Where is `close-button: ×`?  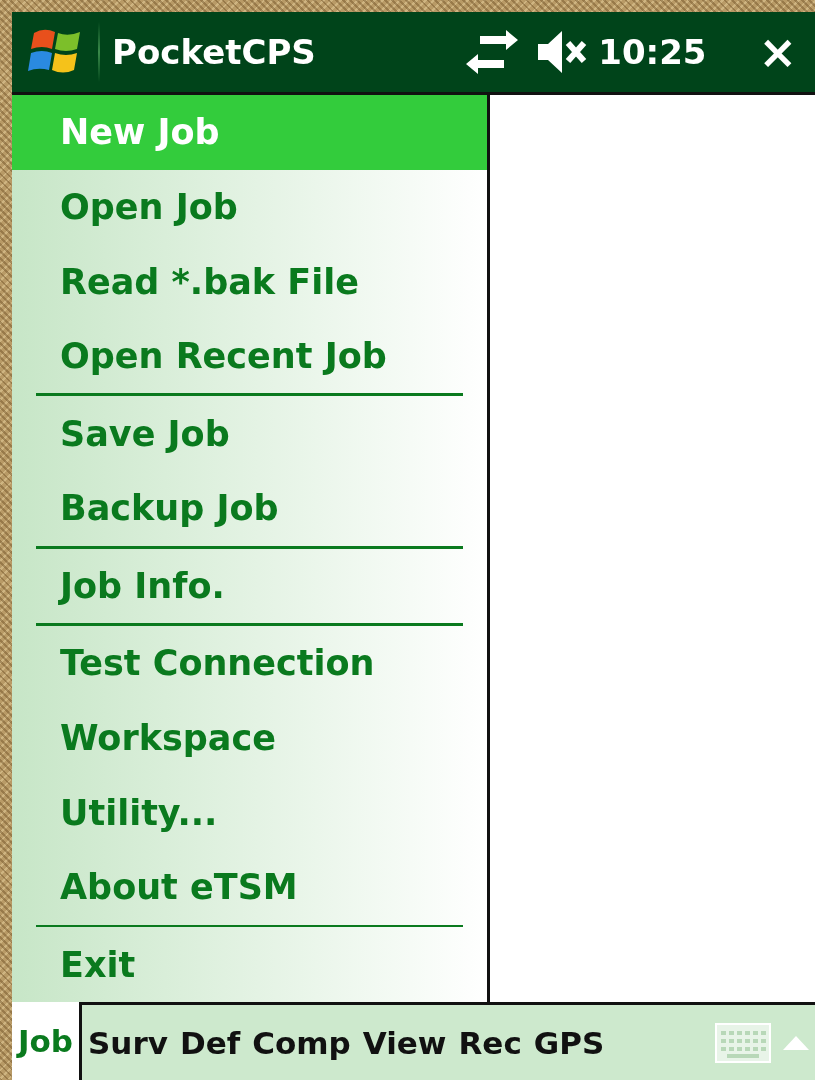
close-button: × is located at coordinates (777, 52).